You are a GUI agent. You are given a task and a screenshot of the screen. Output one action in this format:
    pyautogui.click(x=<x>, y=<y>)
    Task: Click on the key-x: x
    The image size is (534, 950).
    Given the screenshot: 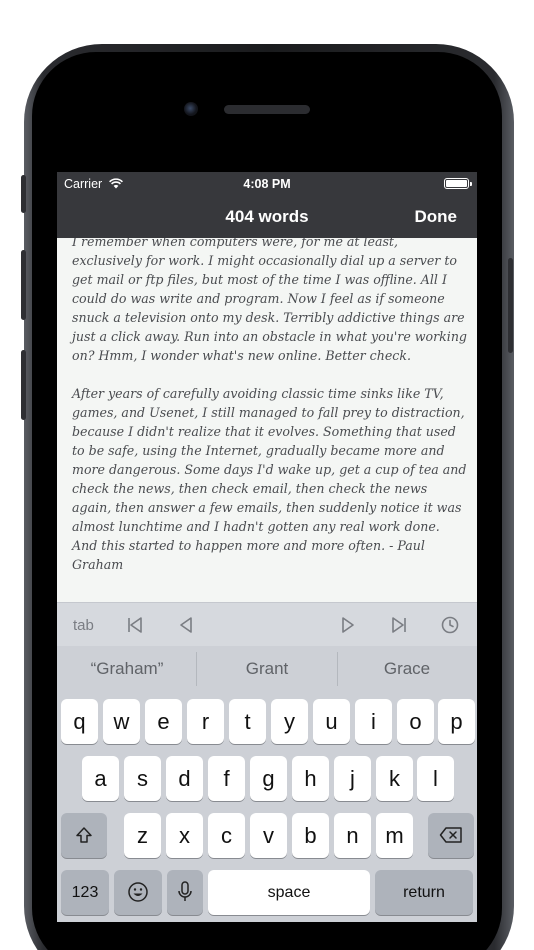 What is the action you would take?
    pyautogui.click(x=184, y=835)
    